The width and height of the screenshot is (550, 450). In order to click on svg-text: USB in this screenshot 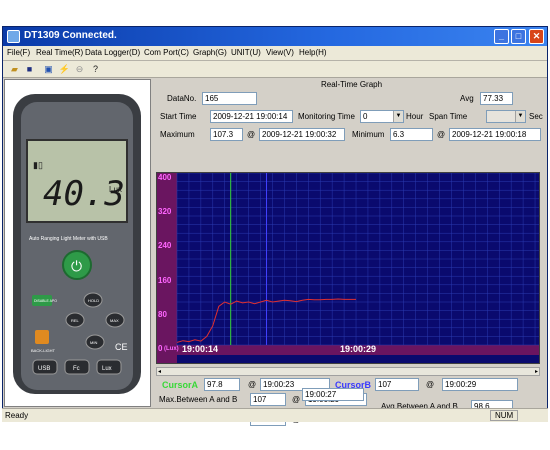, I will do `click(44, 369)`.